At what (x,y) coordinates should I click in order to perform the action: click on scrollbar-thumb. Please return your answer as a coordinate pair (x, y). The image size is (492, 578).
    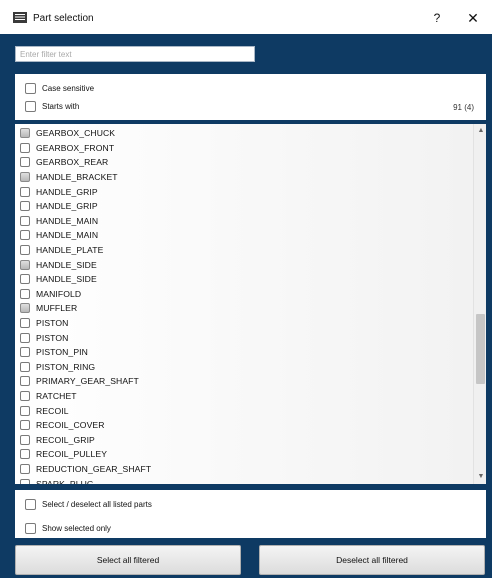
    Looking at the image, I should click on (480, 349).